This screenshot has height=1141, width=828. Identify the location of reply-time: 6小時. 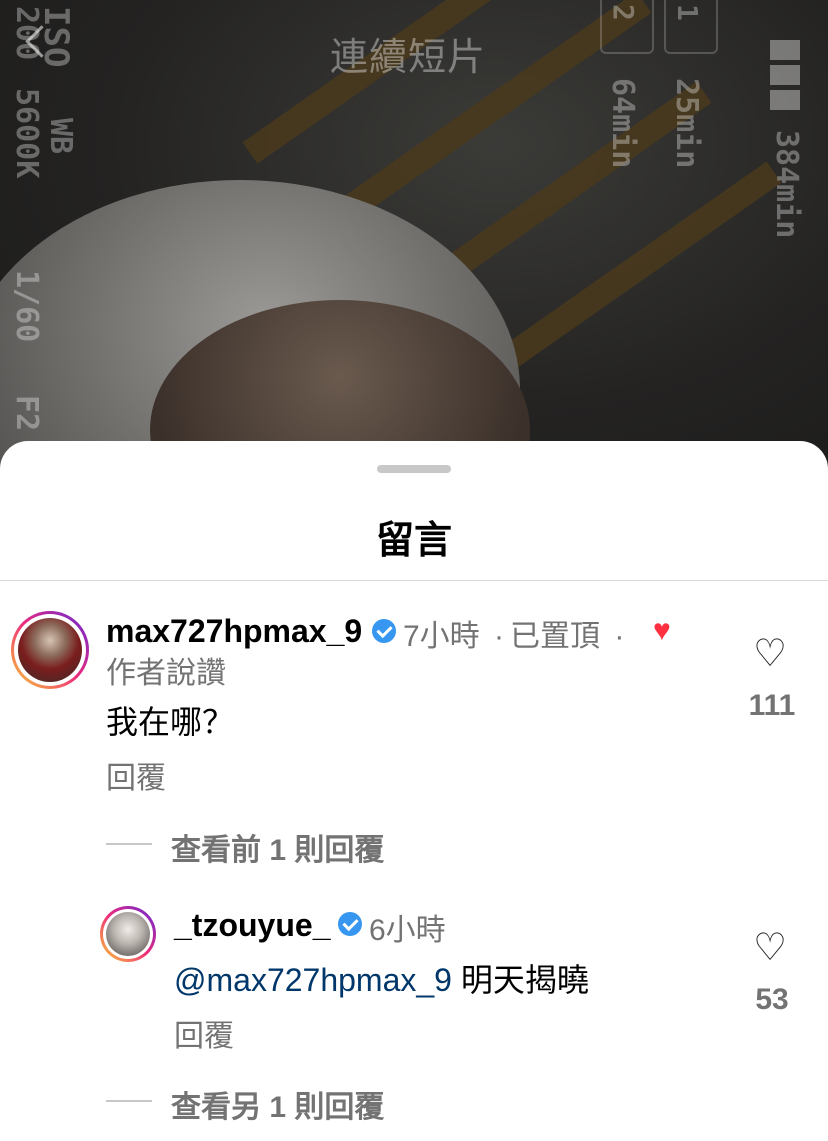
(407, 930).